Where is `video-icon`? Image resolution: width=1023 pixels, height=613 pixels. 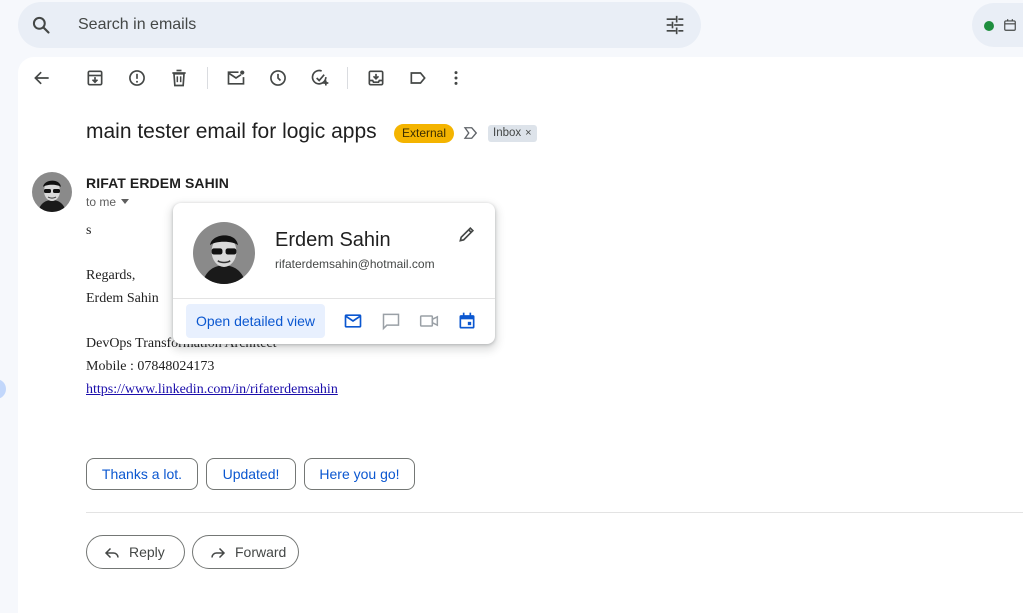 video-icon is located at coordinates (429, 321).